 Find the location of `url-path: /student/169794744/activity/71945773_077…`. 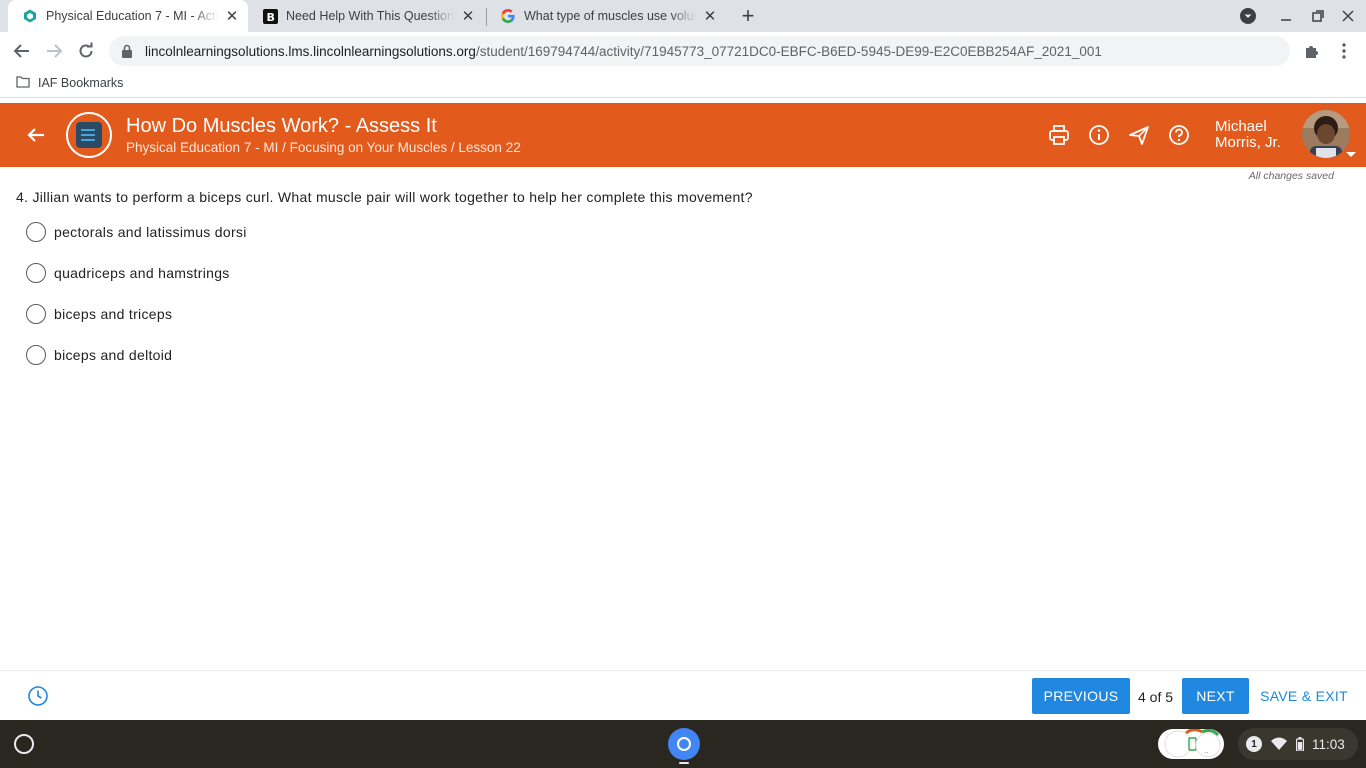

url-path: /student/169794744/activity/71945773_077… is located at coordinates (788, 51).